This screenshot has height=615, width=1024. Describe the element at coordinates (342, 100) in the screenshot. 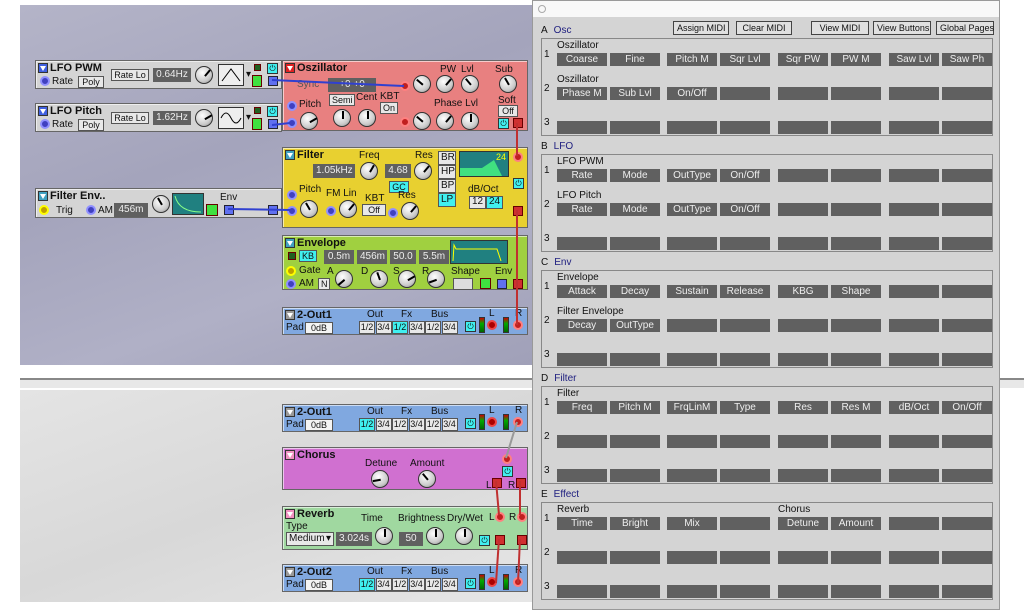

I see `semi-button: Semi` at that location.